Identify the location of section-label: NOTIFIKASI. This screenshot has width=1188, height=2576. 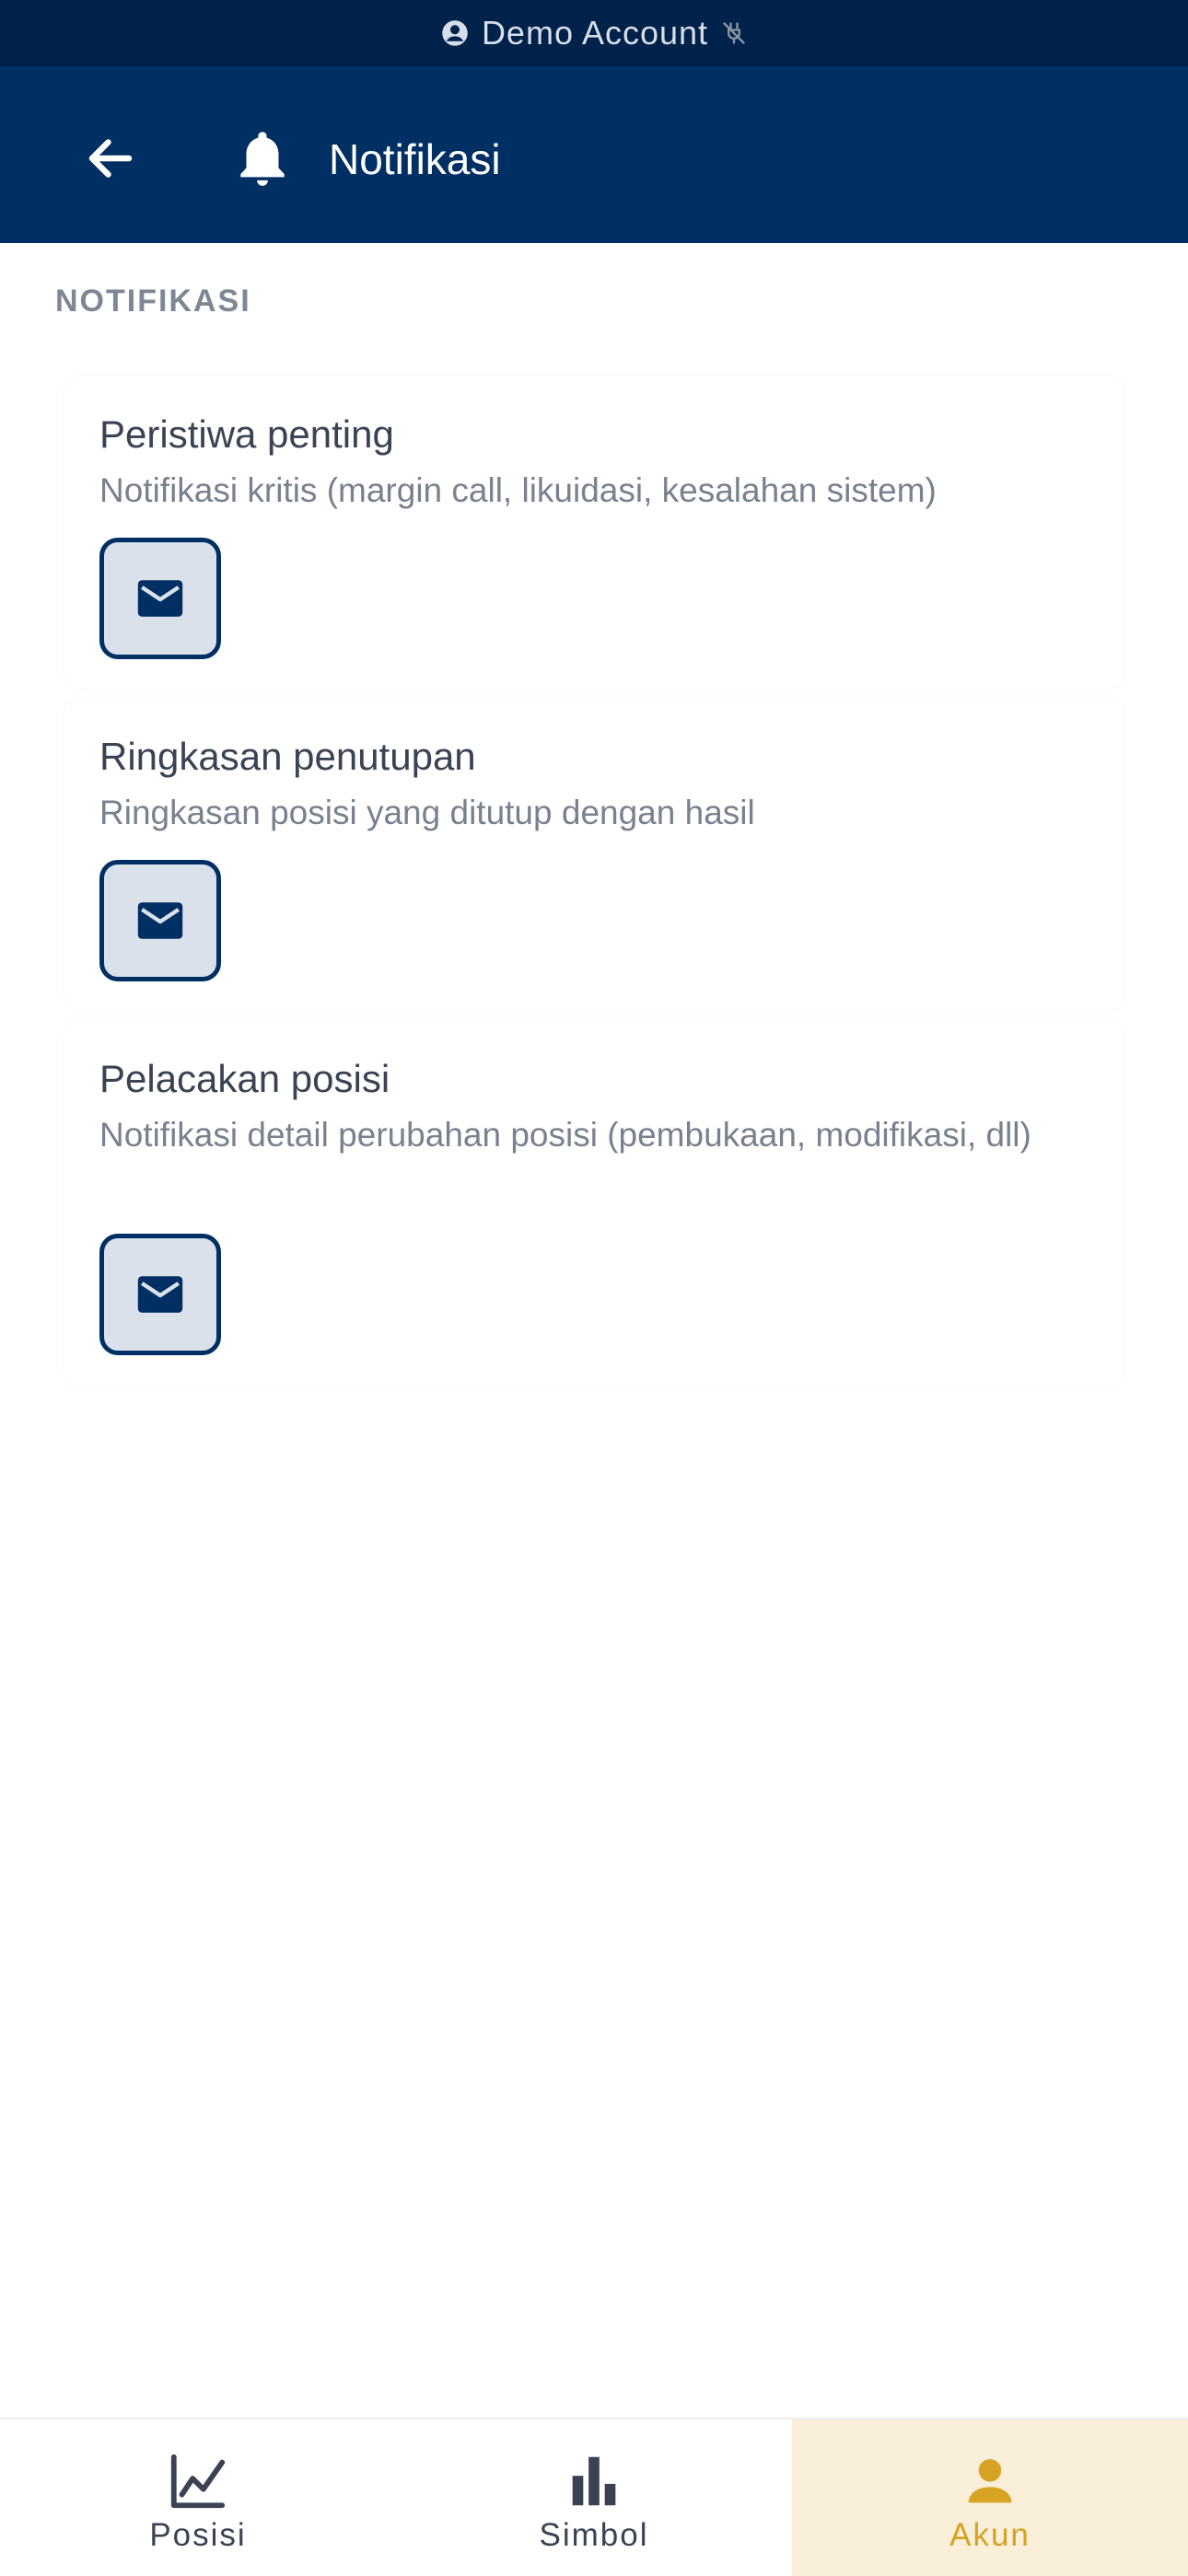
(153, 301).